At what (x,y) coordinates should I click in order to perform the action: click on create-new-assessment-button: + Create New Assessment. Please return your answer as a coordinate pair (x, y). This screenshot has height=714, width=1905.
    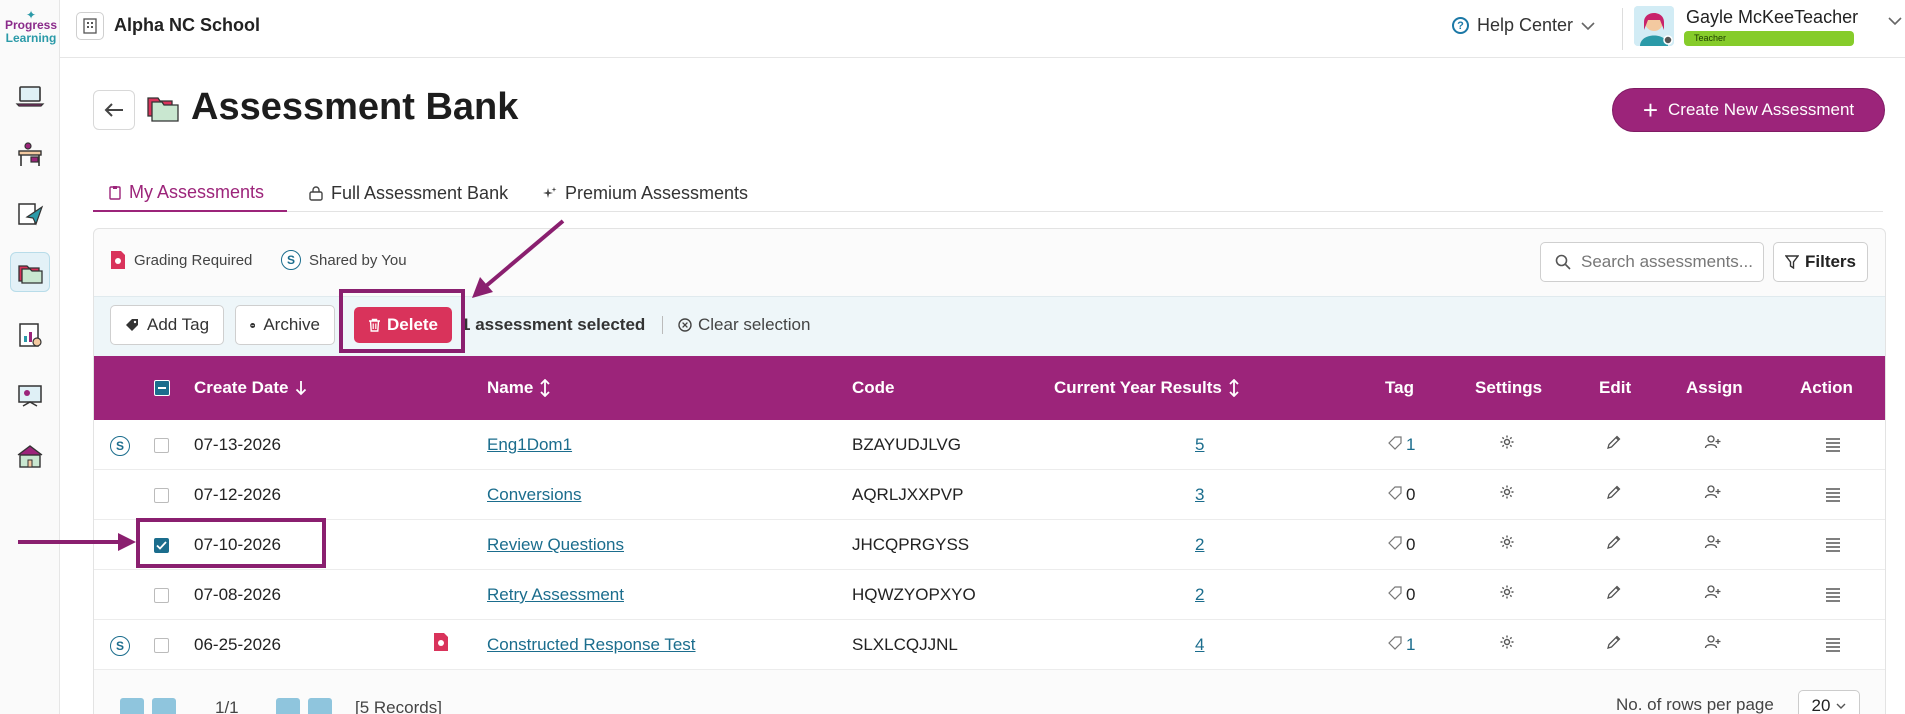
    Looking at the image, I should click on (1748, 110).